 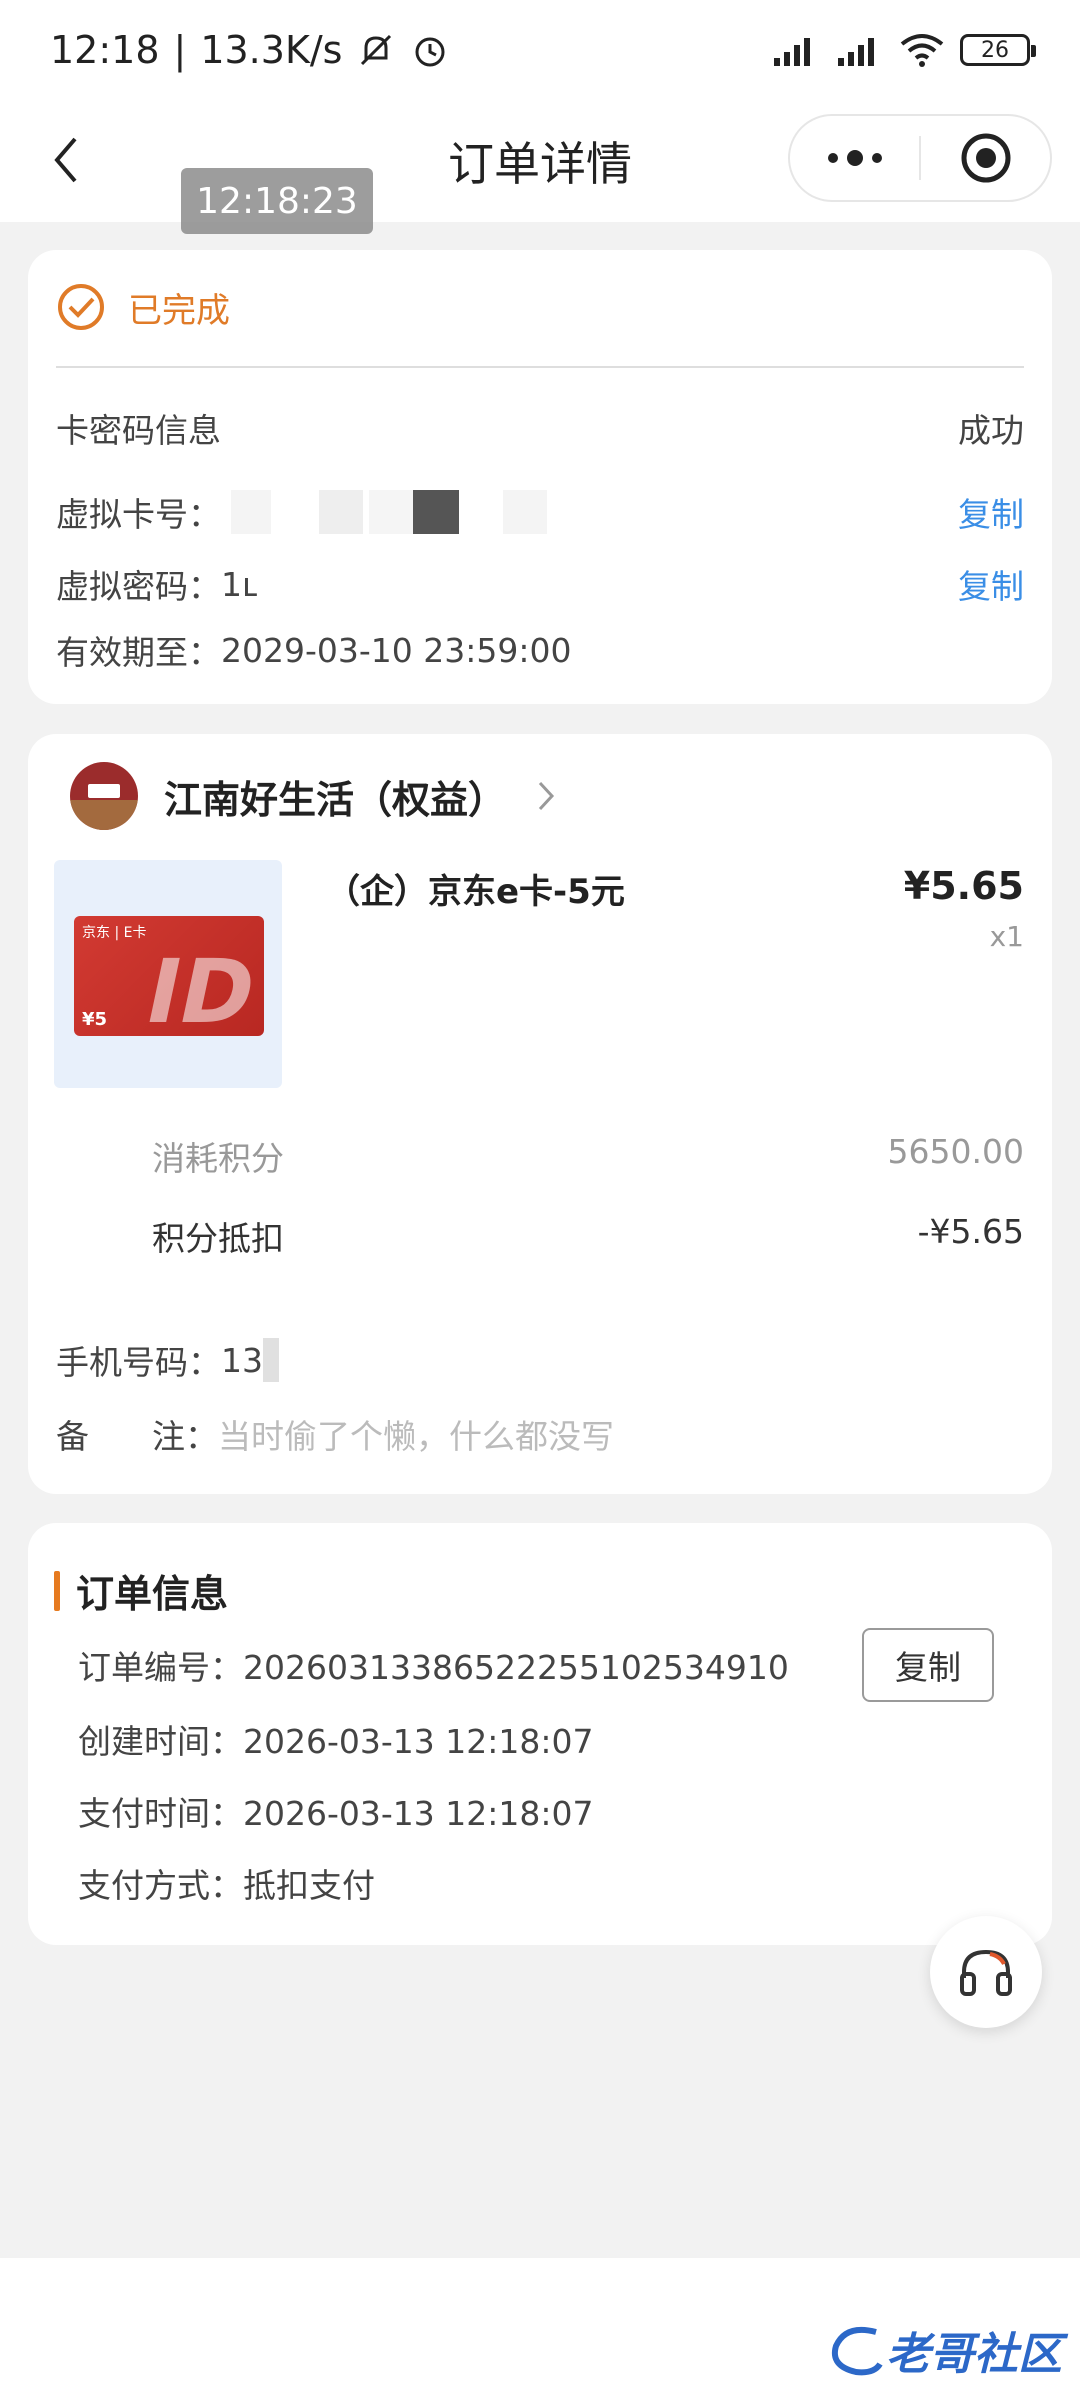 I want to click on pay-method-row: 支付方式：抵扣支付, so click(x=226, y=1883).